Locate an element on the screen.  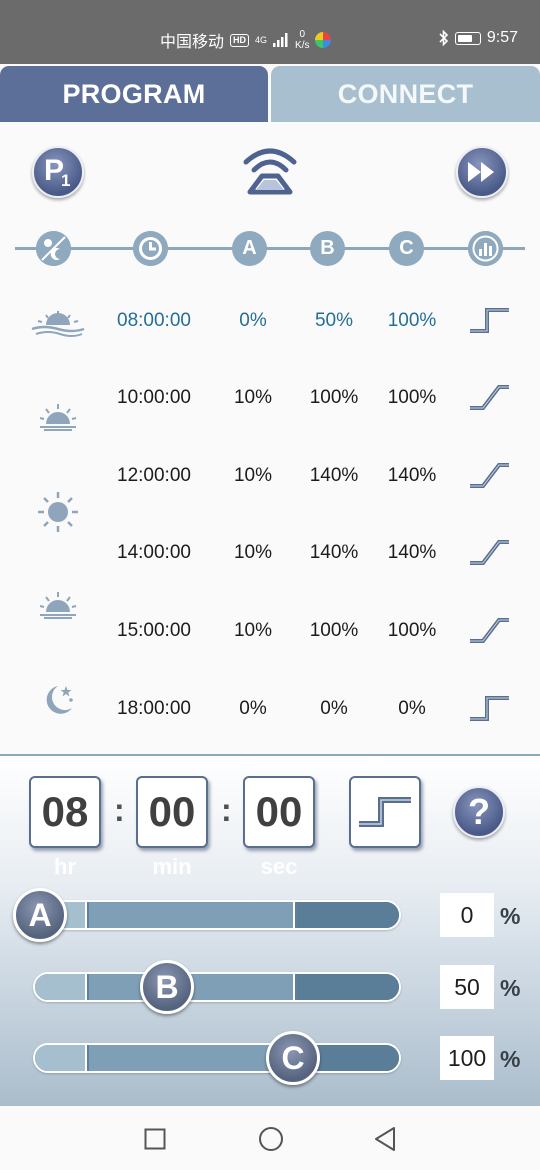
channel-header: A B C is located at coordinates (270, 249).